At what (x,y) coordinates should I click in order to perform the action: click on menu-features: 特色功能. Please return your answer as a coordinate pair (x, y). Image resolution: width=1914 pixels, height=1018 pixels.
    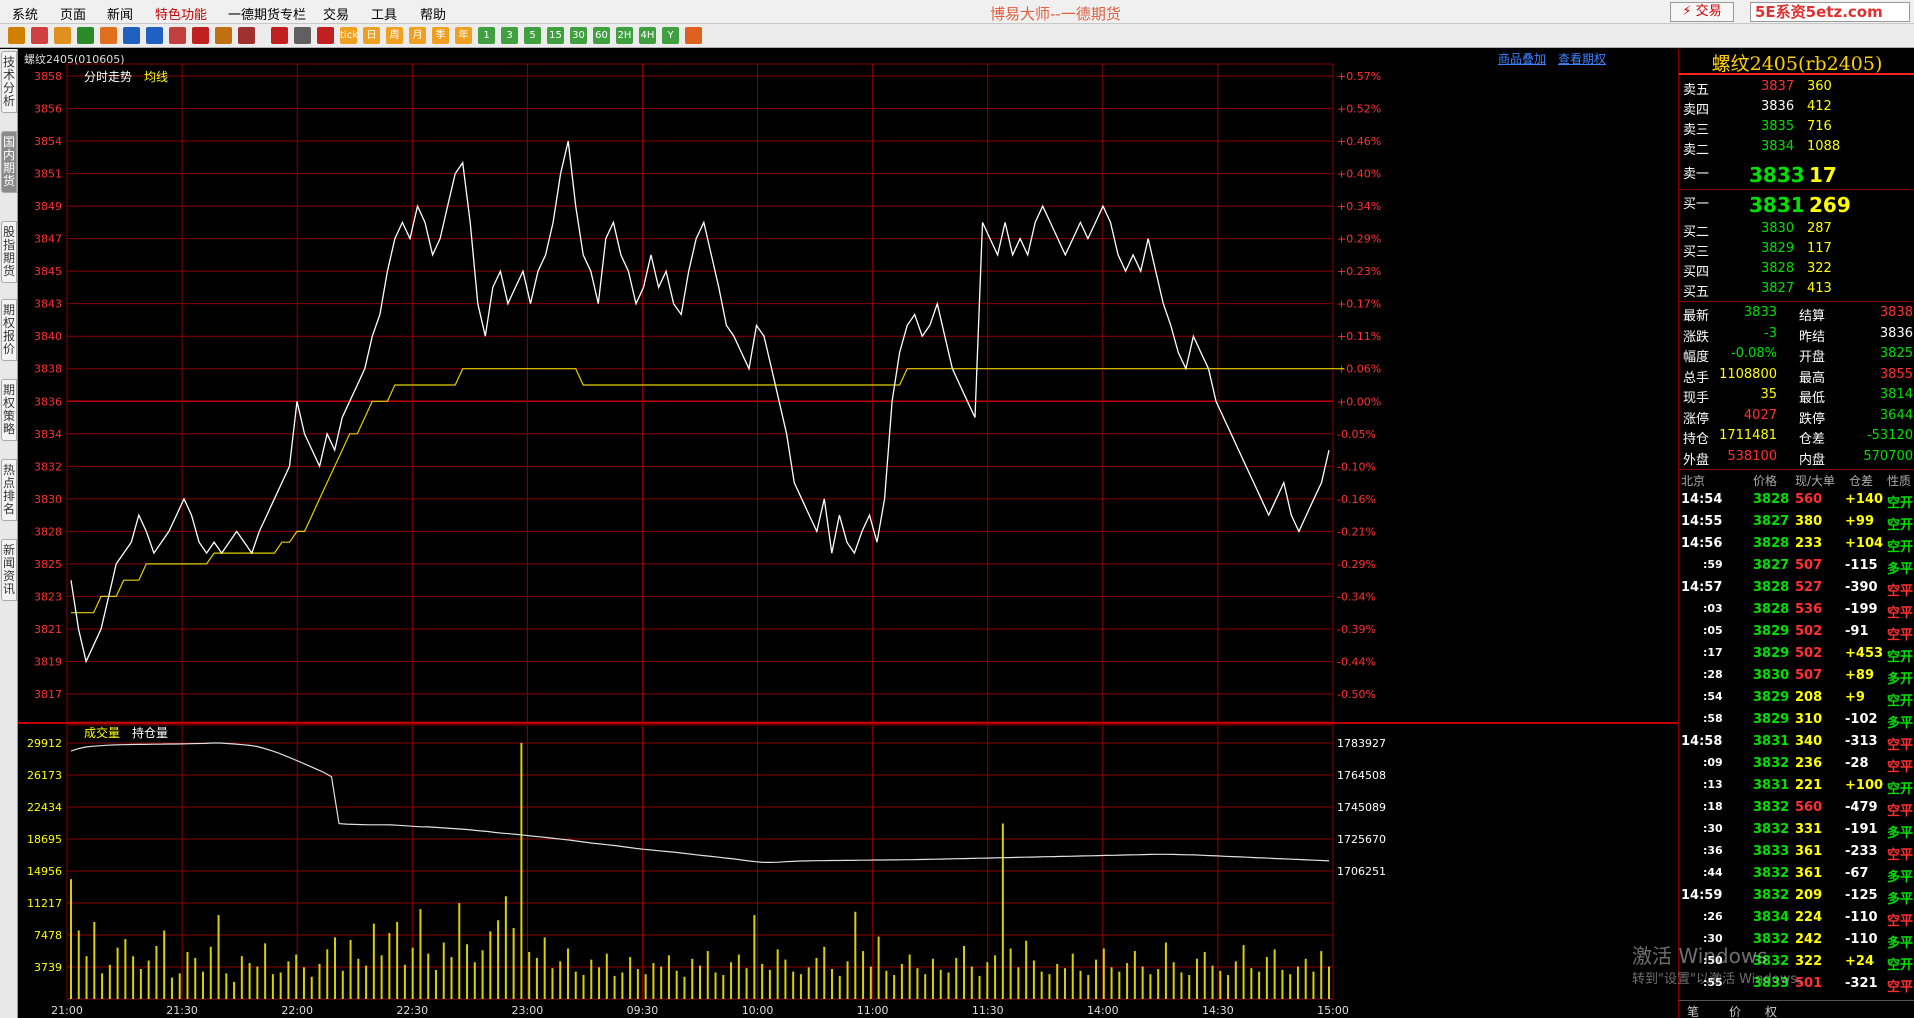
    Looking at the image, I should click on (181, 13).